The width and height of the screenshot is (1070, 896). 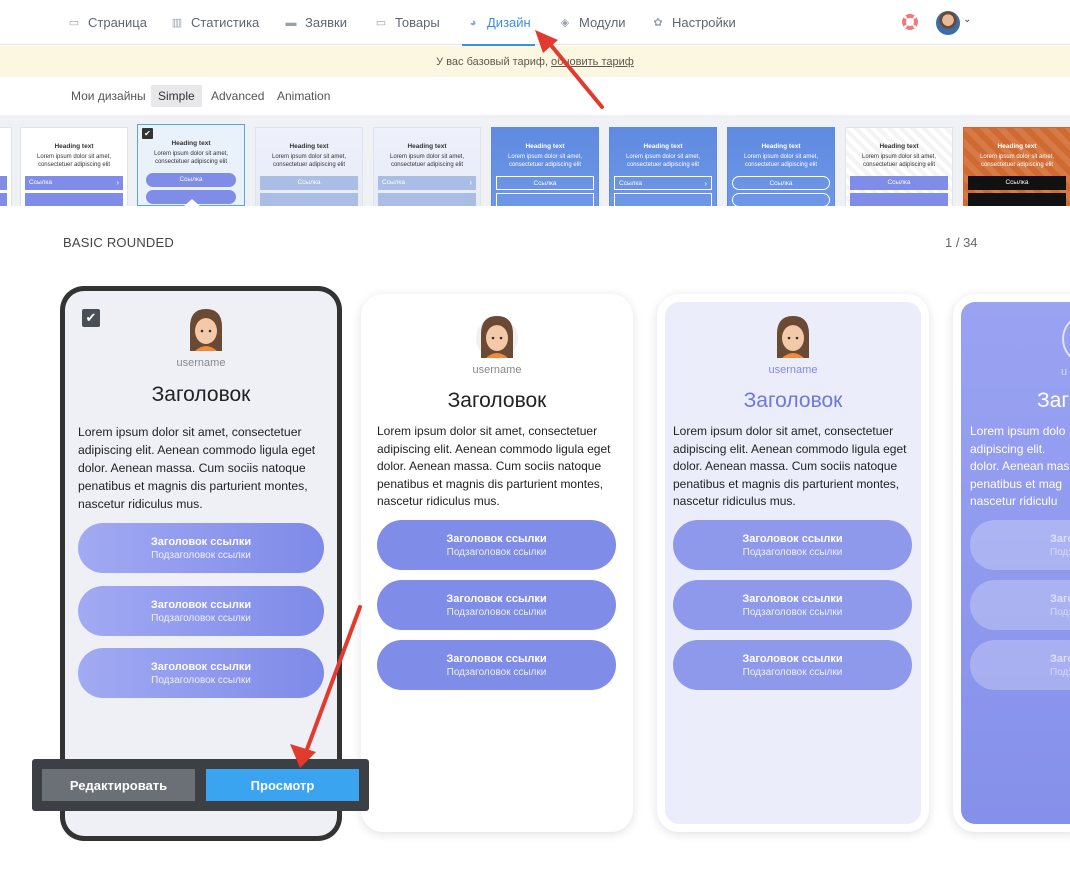 I want to click on modules-icon: ◈, so click(x=565, y=23).